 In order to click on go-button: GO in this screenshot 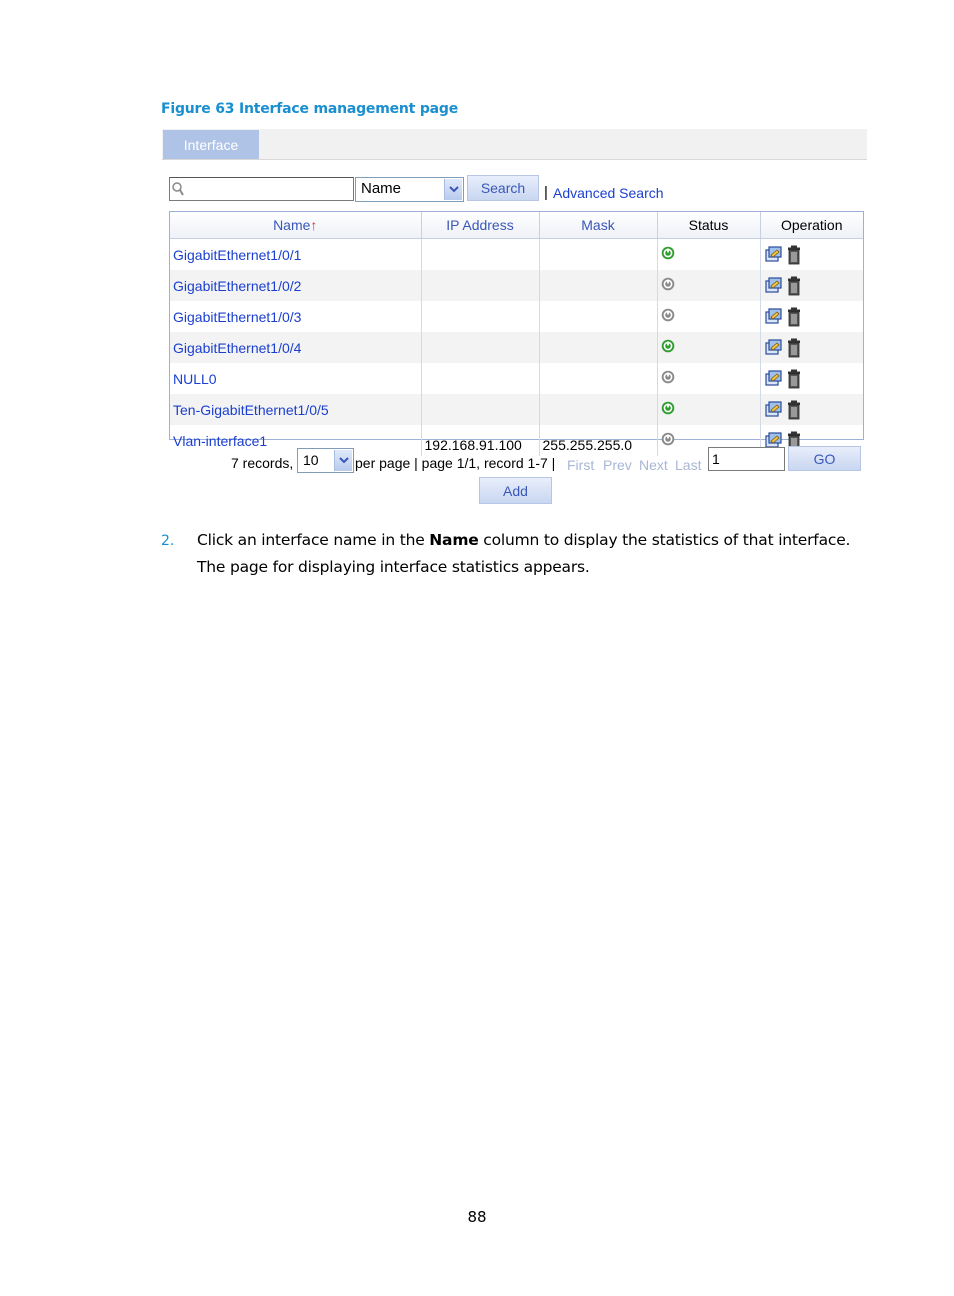, I will do `click(824, 458)`.